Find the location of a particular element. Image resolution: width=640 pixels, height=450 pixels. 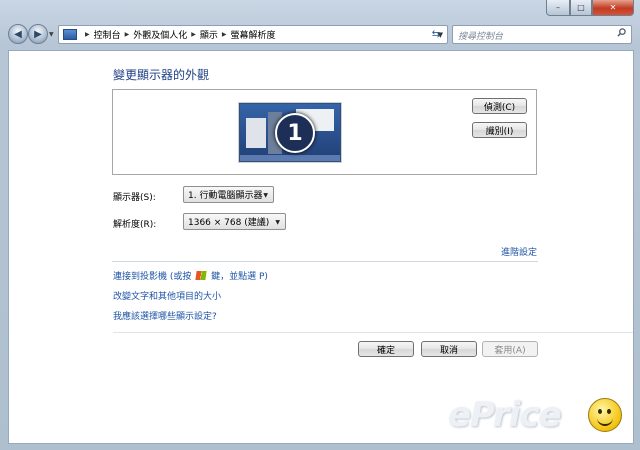

resolution-select-value: 1366 × 768 (建議) is located at coordinates (229, 223).